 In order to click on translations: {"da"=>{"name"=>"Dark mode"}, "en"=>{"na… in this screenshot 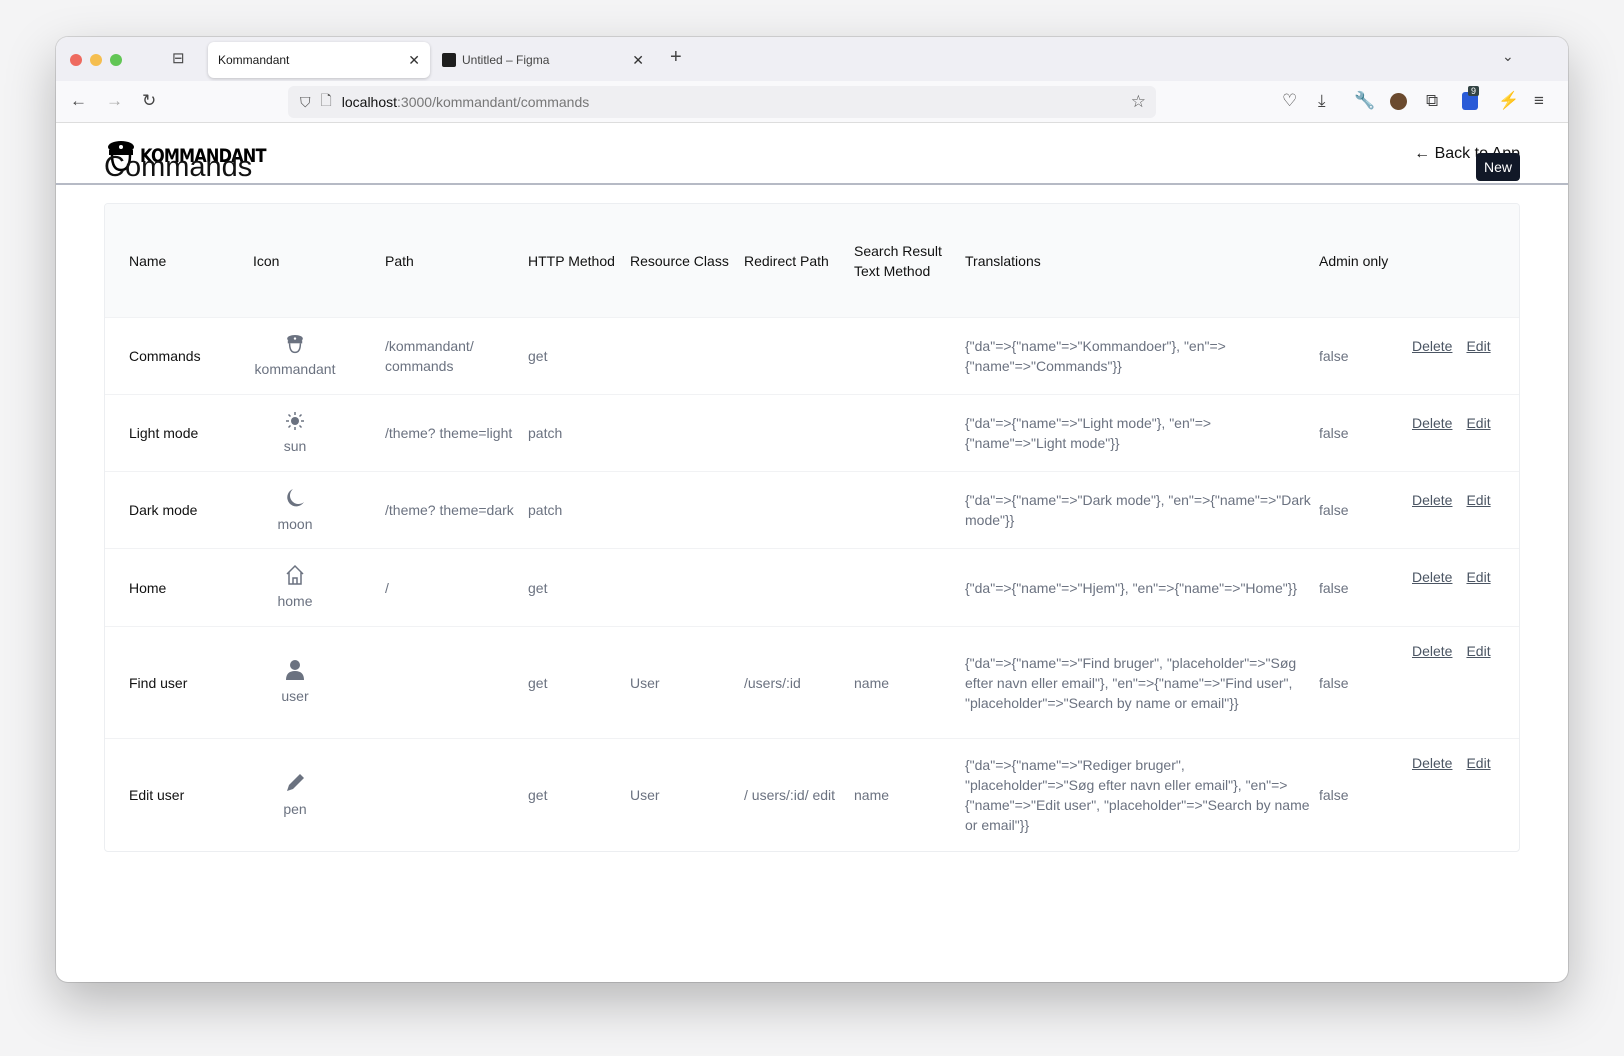, I will do `click(1138, 510)`.